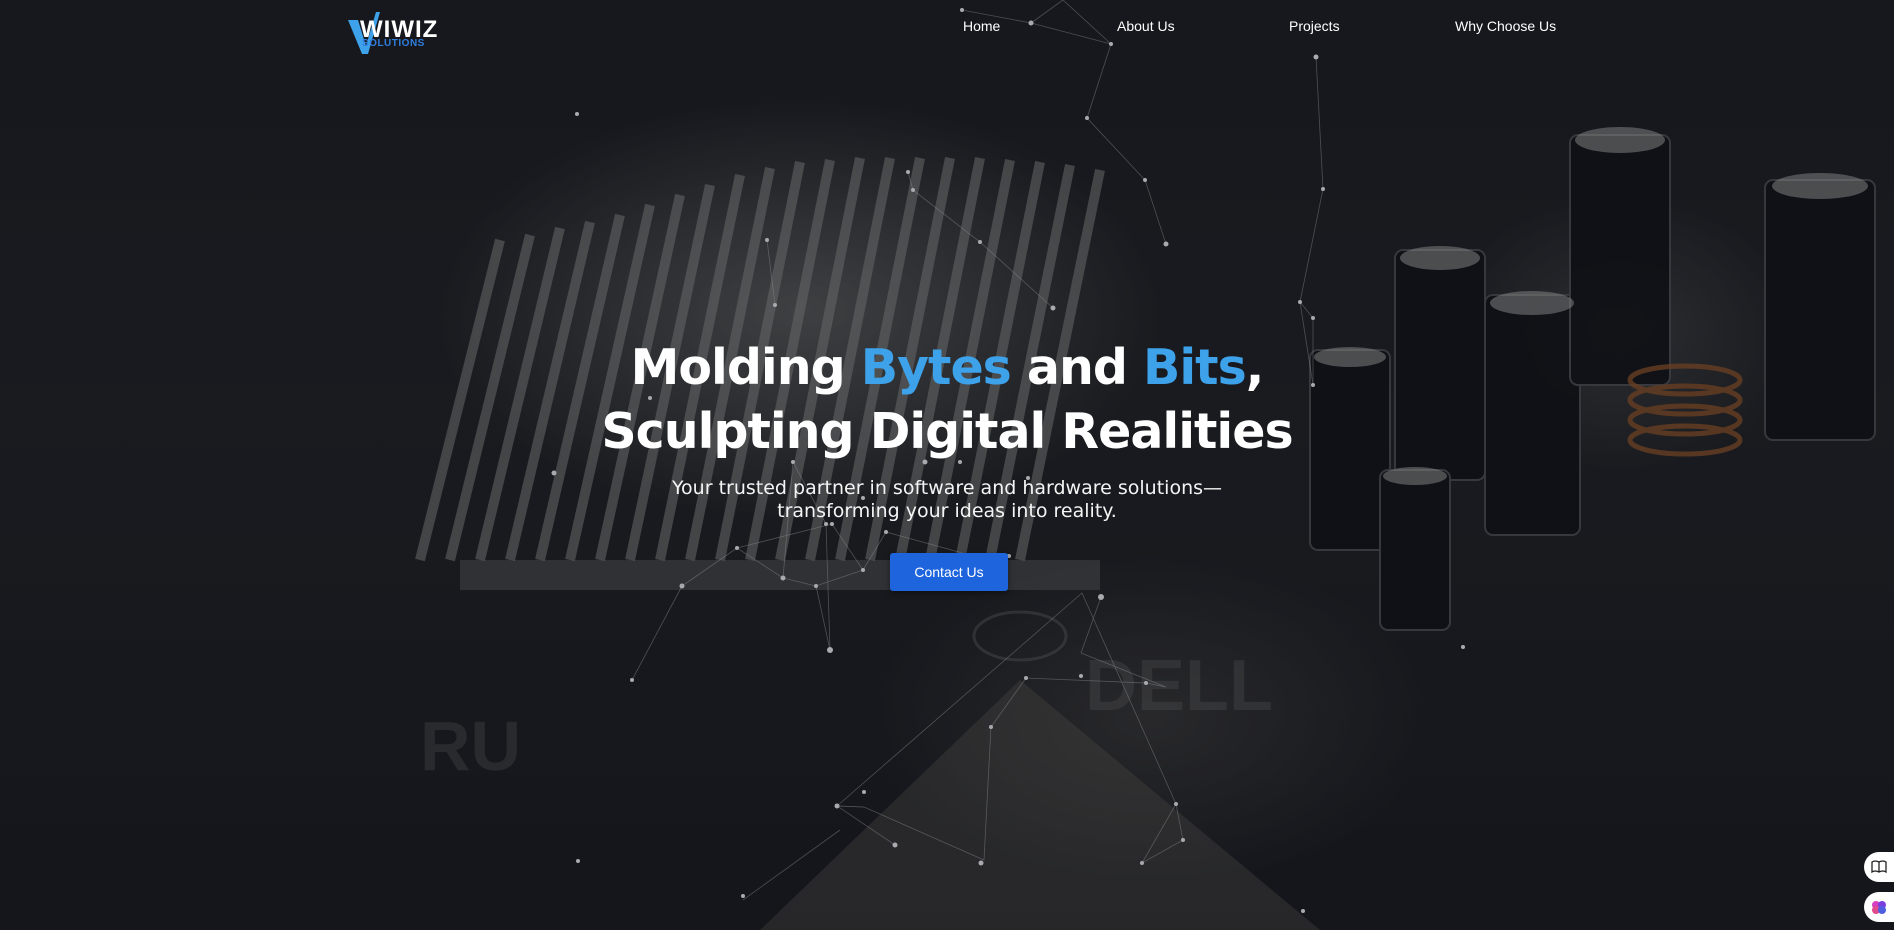 The height and width of the screenshot is (930, 1894). Describe the element at coordinates (1255, 367) in the screenshot. I see `title-comma: ,` at that location.